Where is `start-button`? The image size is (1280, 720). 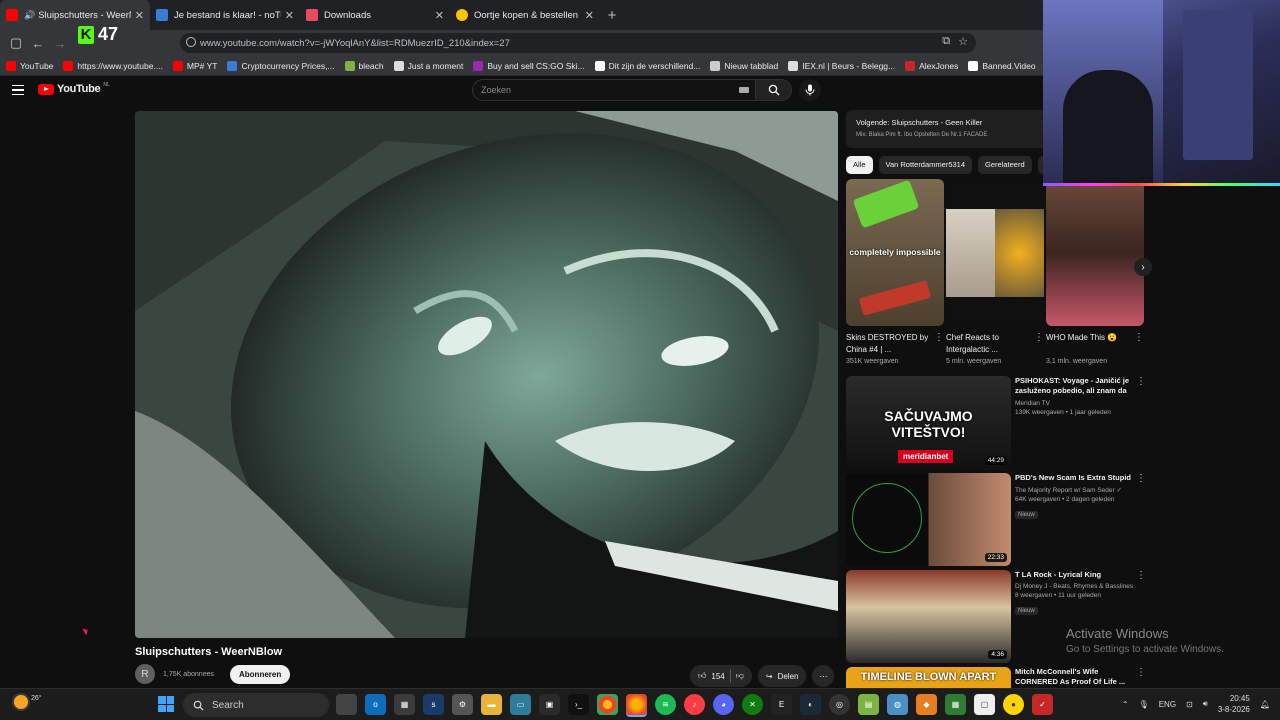 start-button is located at coordinates (166, 704).